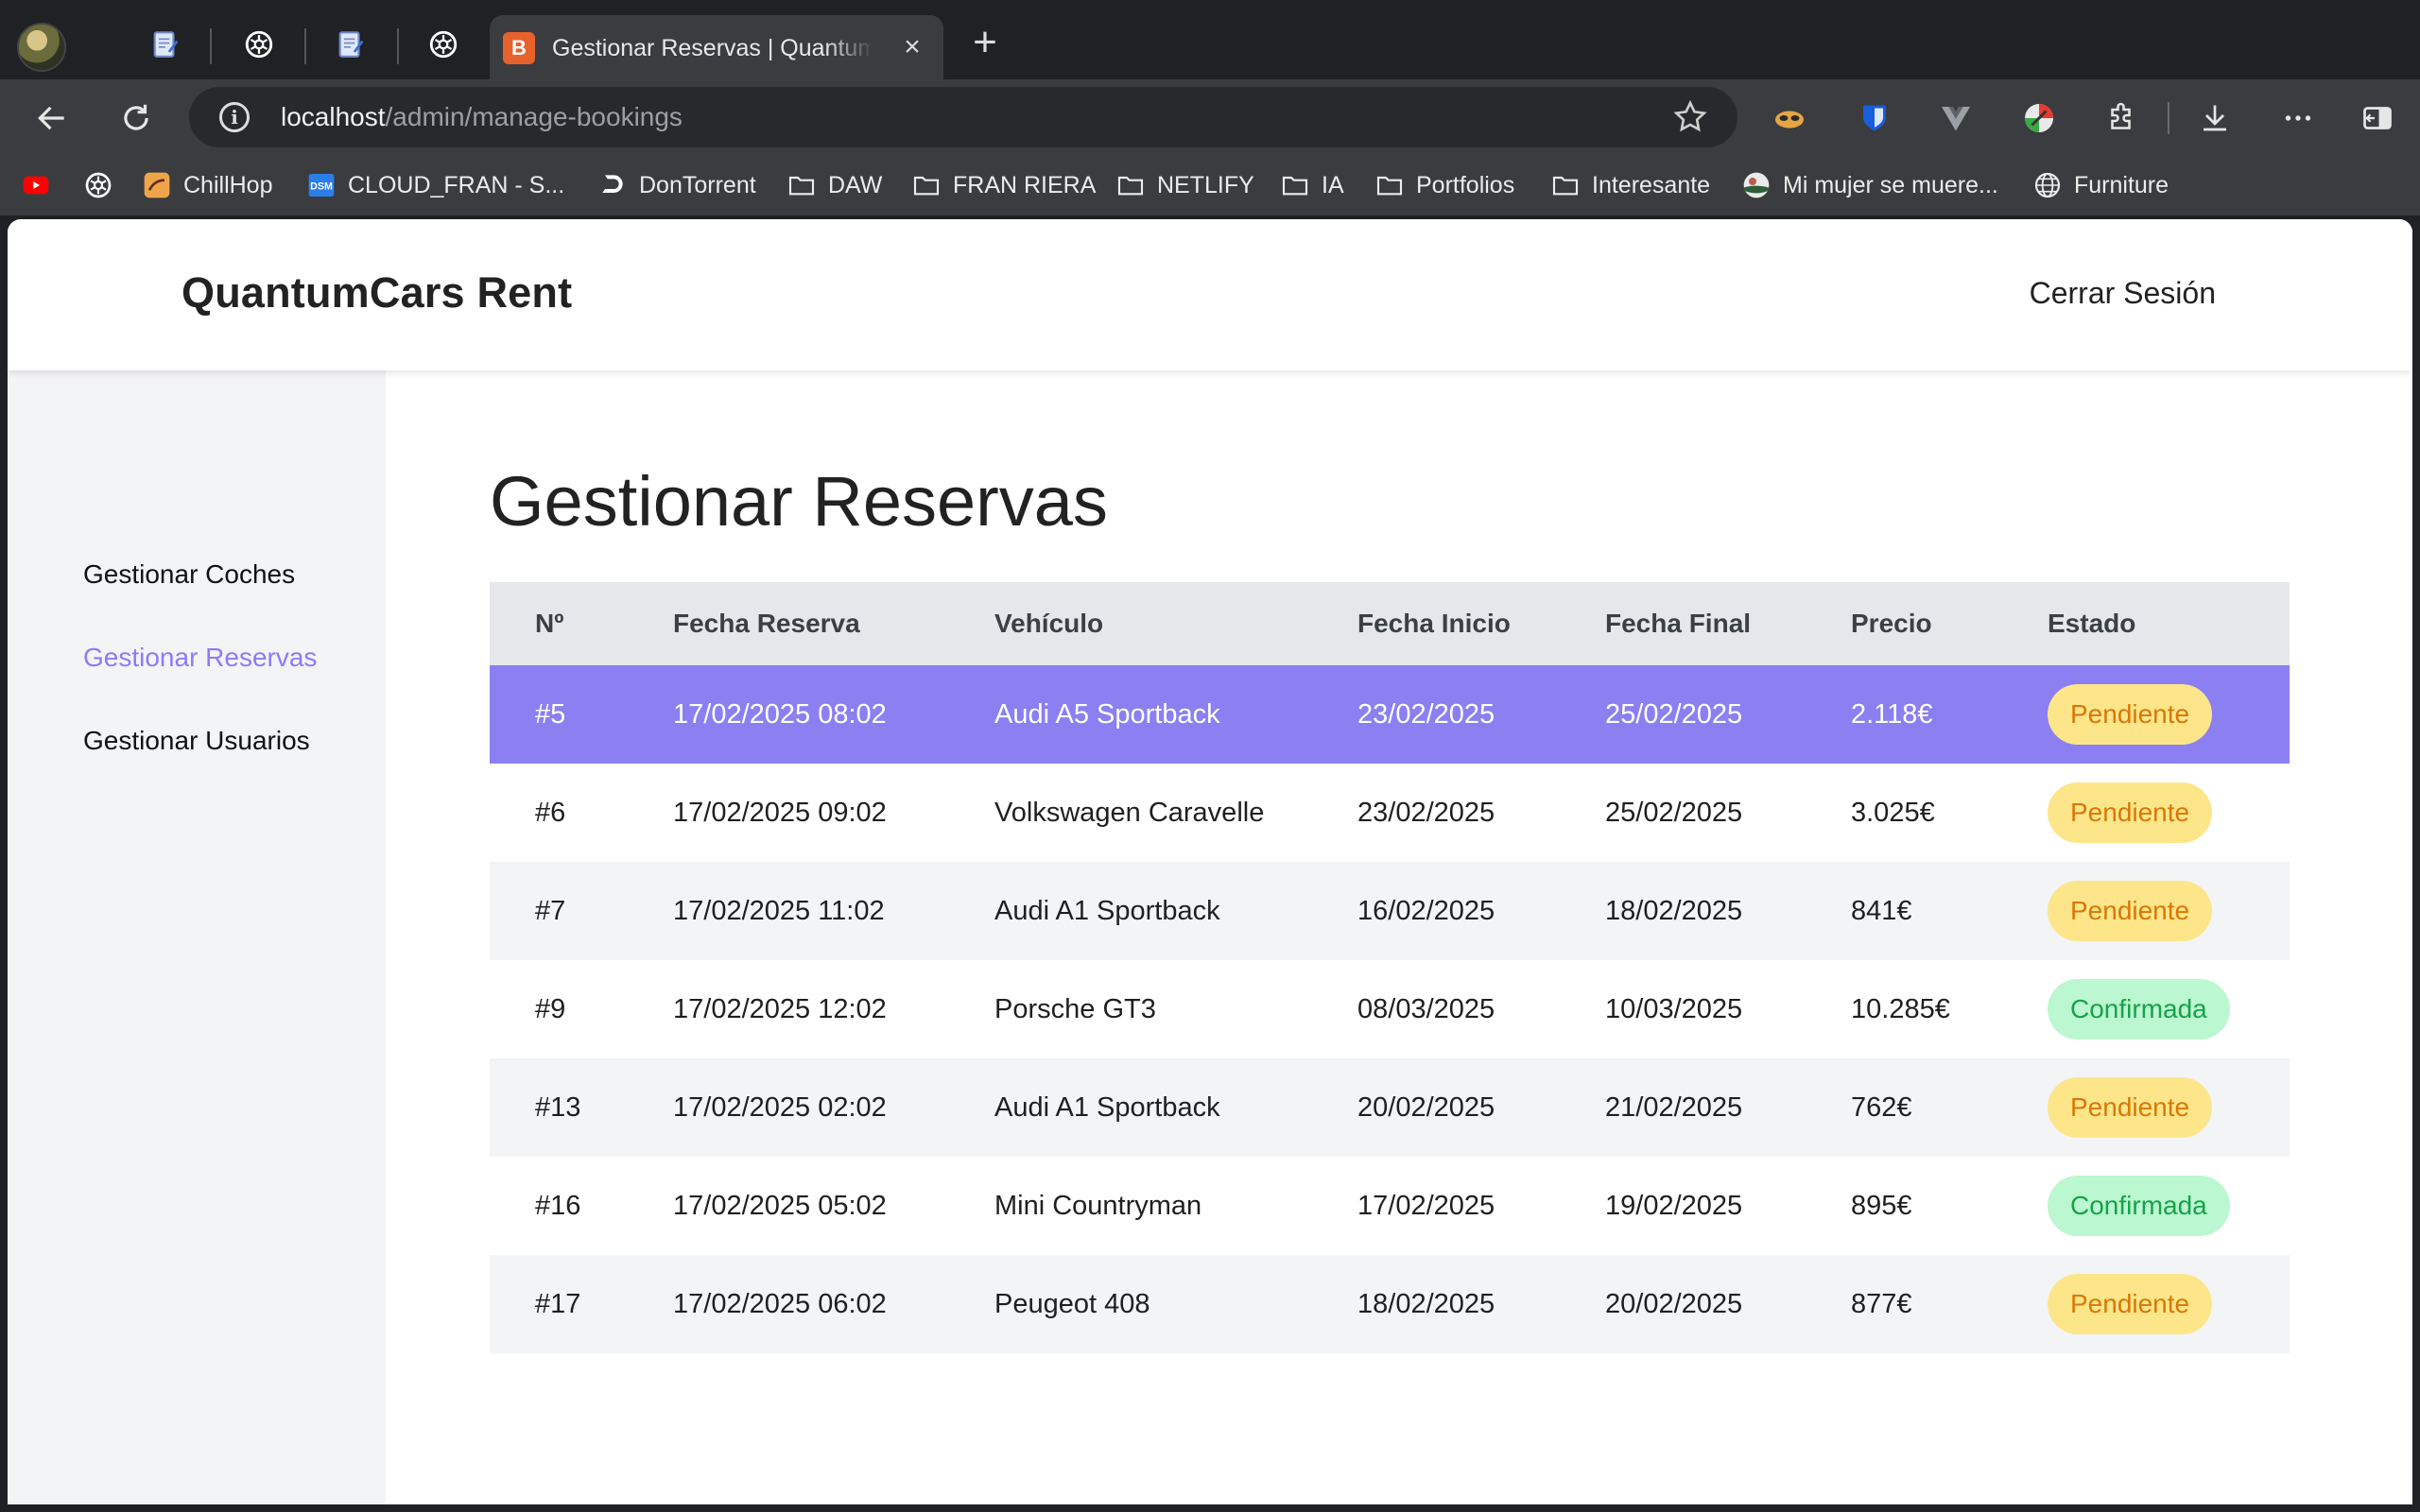 The image size is (2420, 1512). I want to click on bookmark-folder-fran-riera: FRAN RIERA, so click(1004, 185).